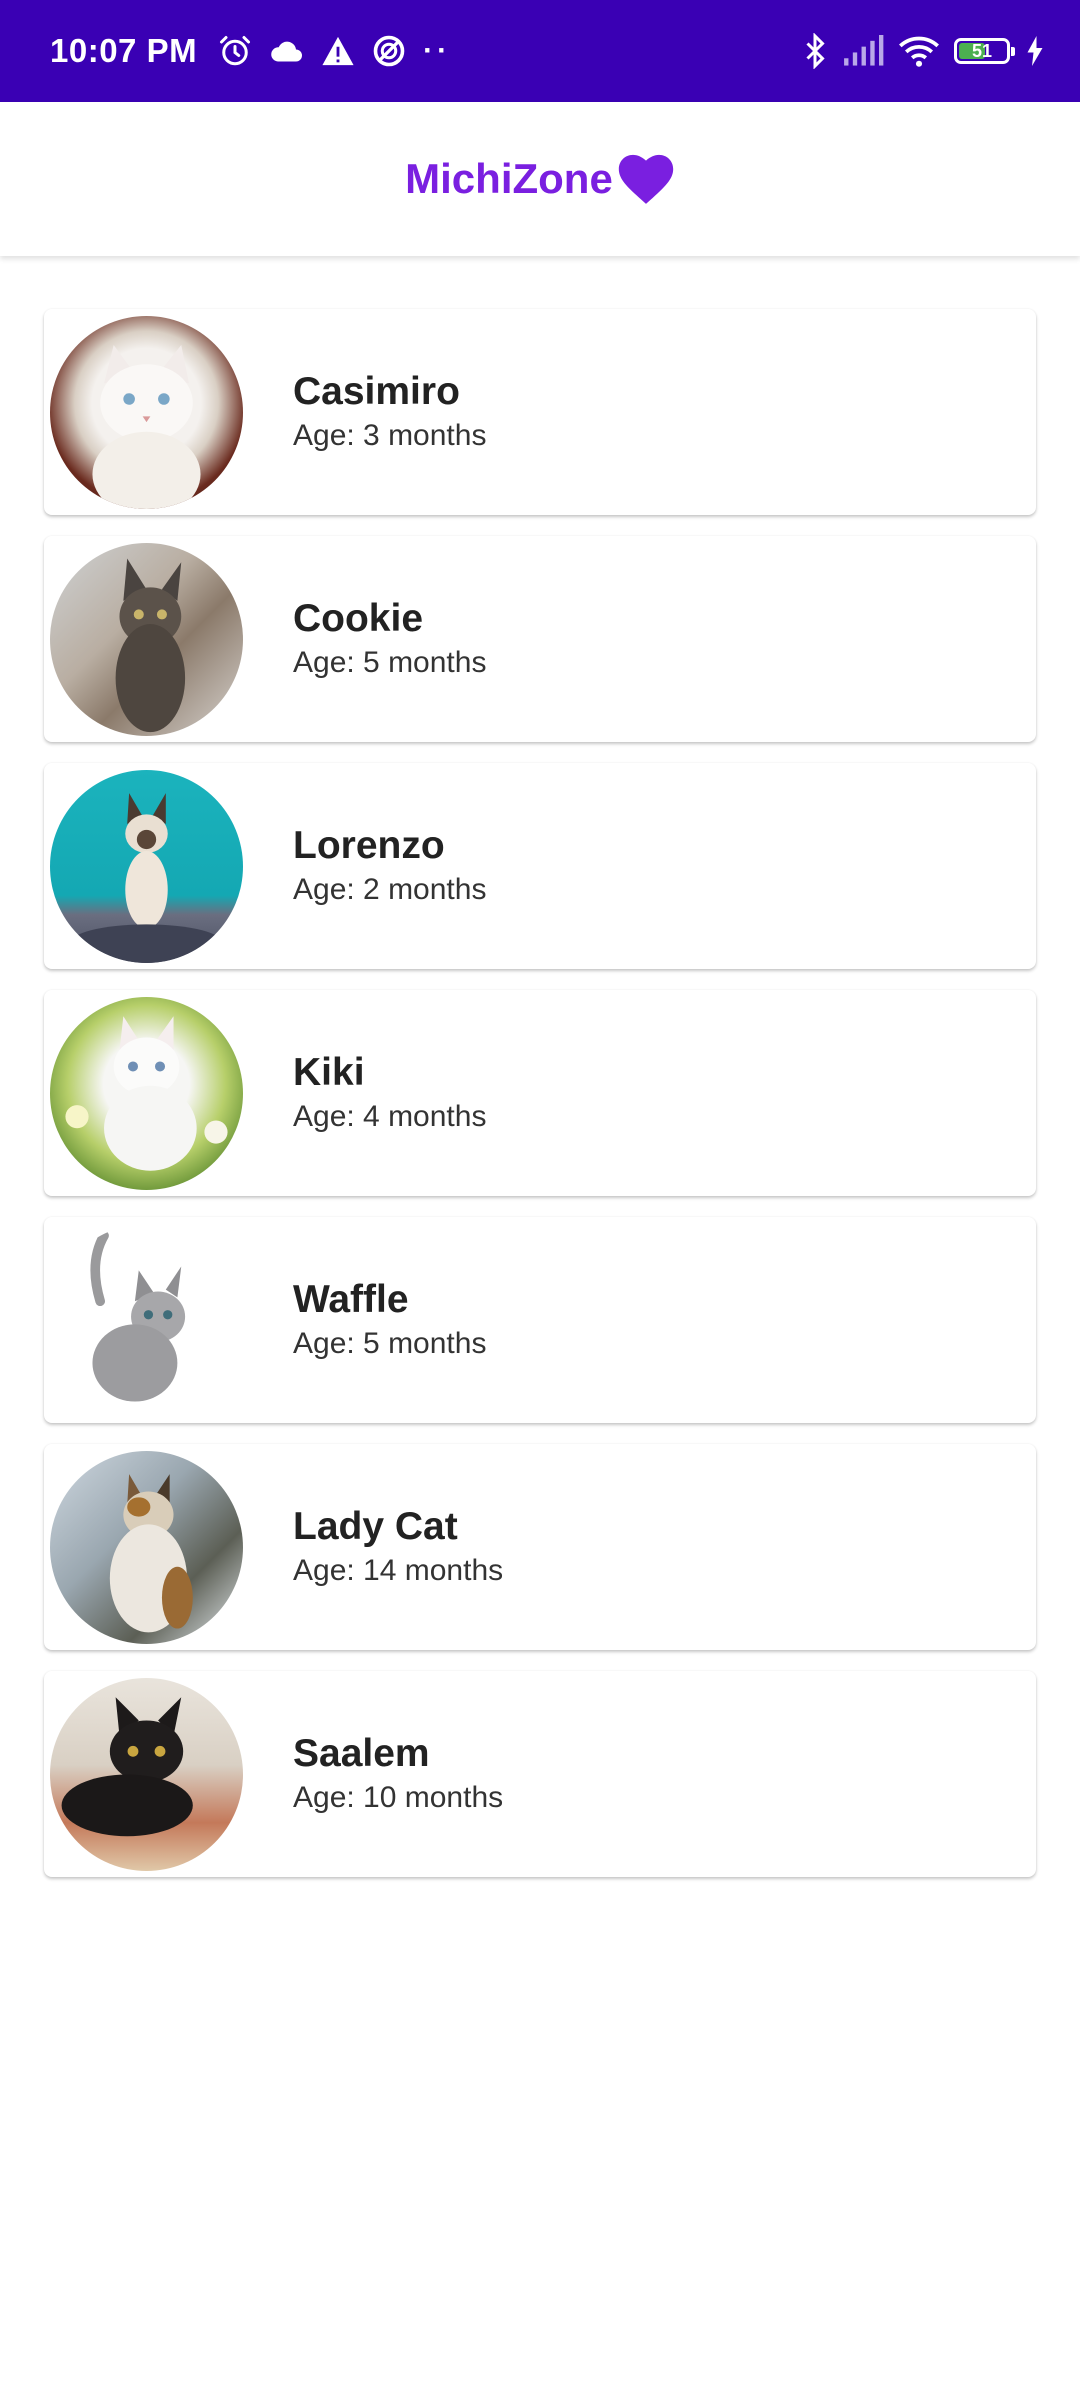 This screenshot has width=1080, height=2400. What do you see at coordinates (437, 50) in the screenshot?
I see `more-dots-icon: ··` at bounding box center [437, 50].